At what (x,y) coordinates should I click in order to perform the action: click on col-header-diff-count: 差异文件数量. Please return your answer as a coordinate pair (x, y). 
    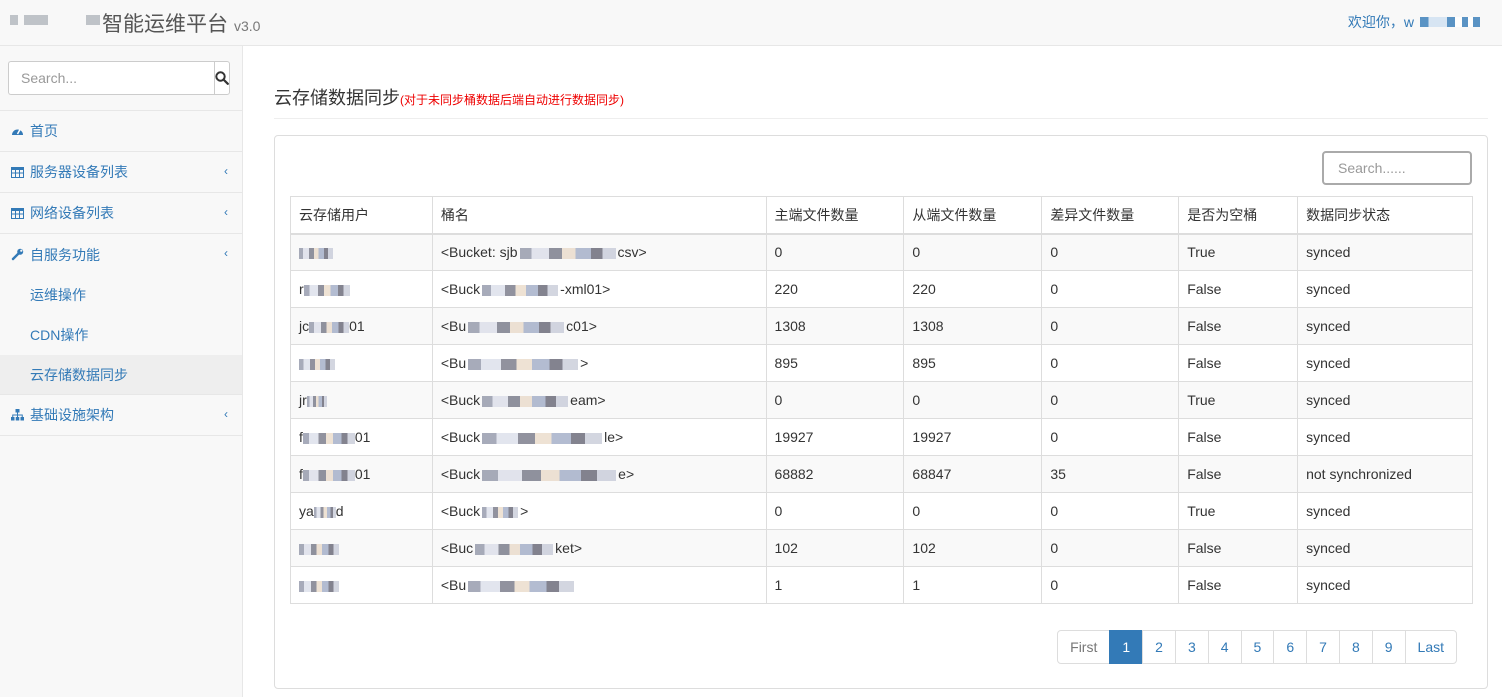
    Looking at the image, I should click on (1110, 215).